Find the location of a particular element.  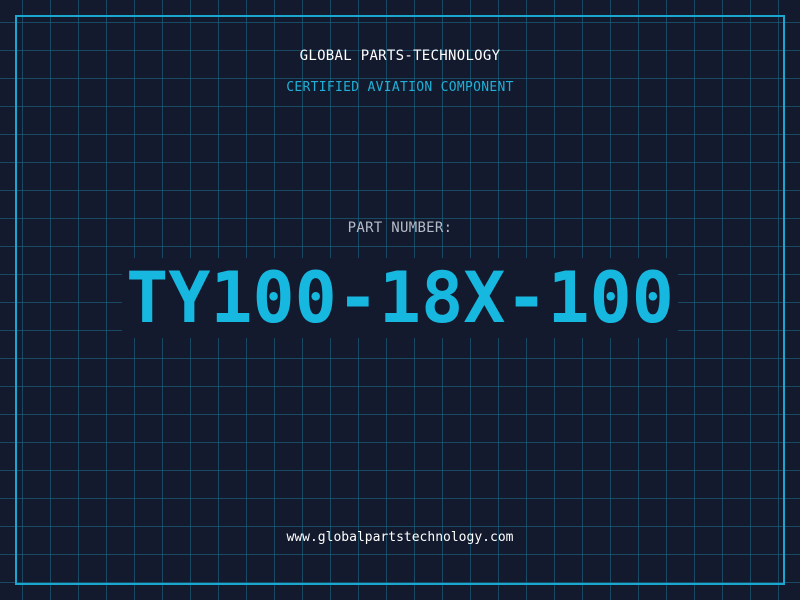

website-url: www.globalpartstechnology.com is located at coordinates (400, 537).